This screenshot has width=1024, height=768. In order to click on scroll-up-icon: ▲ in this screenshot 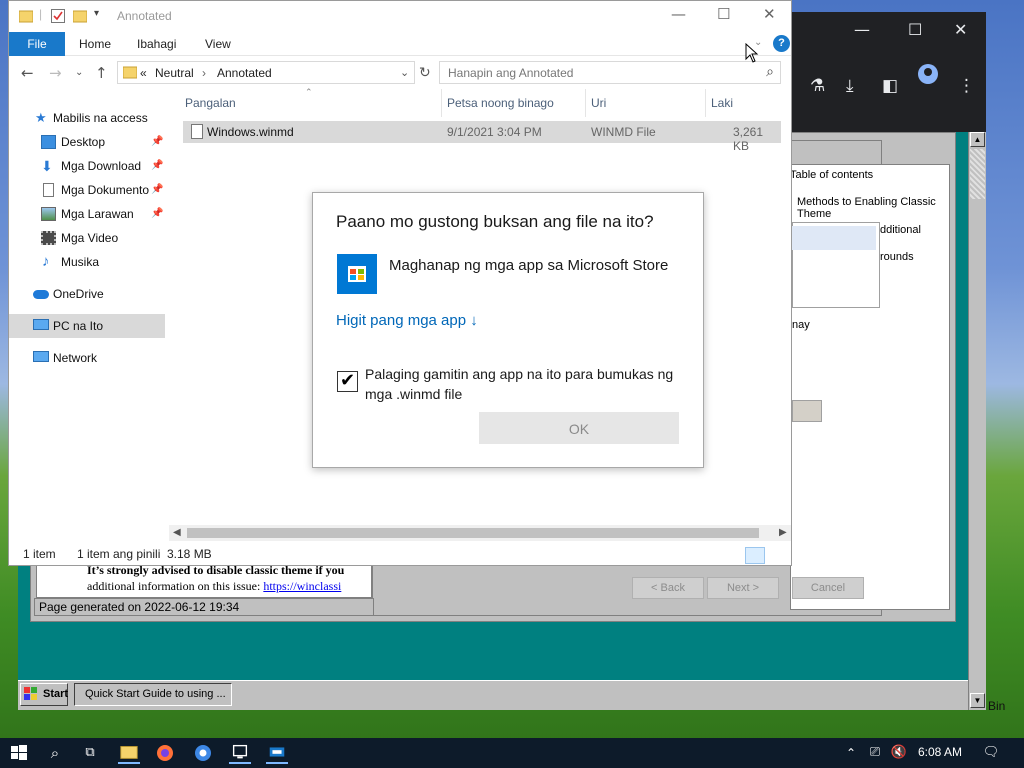, I will do `click(977, 139)`.